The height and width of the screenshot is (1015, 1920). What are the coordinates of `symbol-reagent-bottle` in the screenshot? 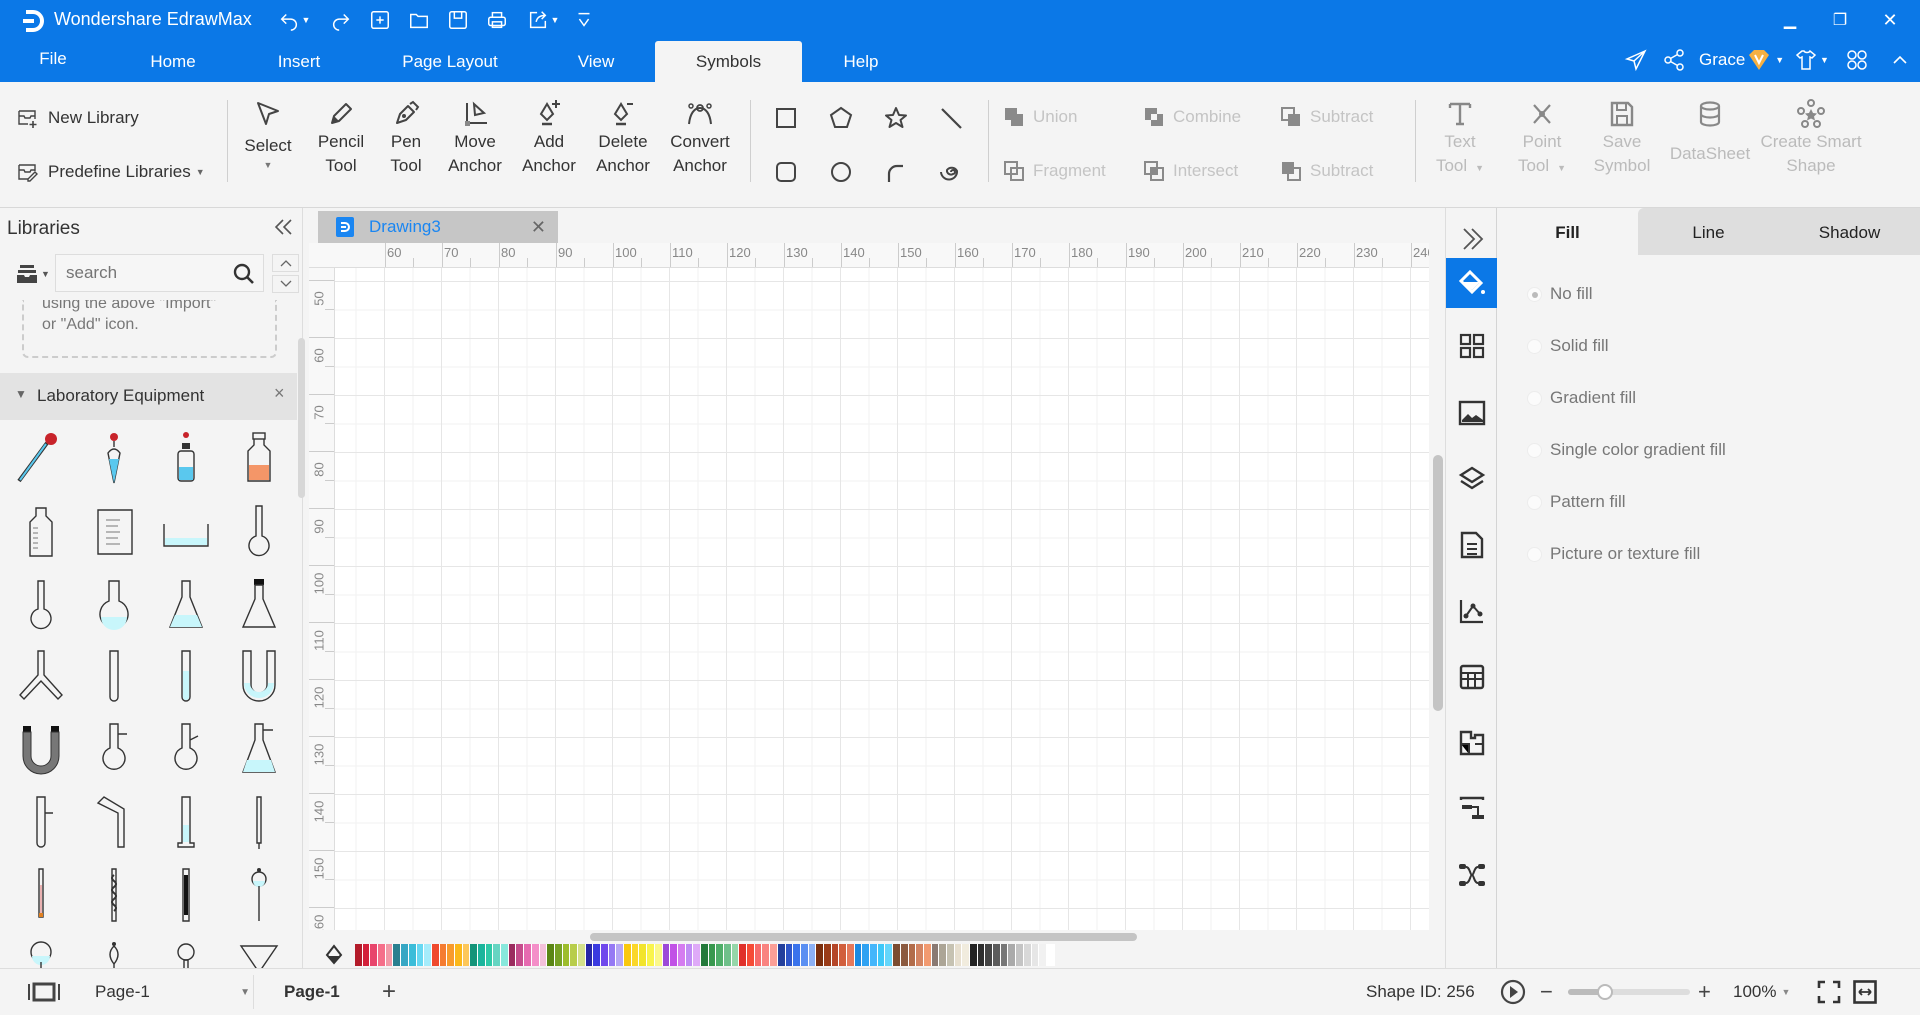 It's located at (259, 459).